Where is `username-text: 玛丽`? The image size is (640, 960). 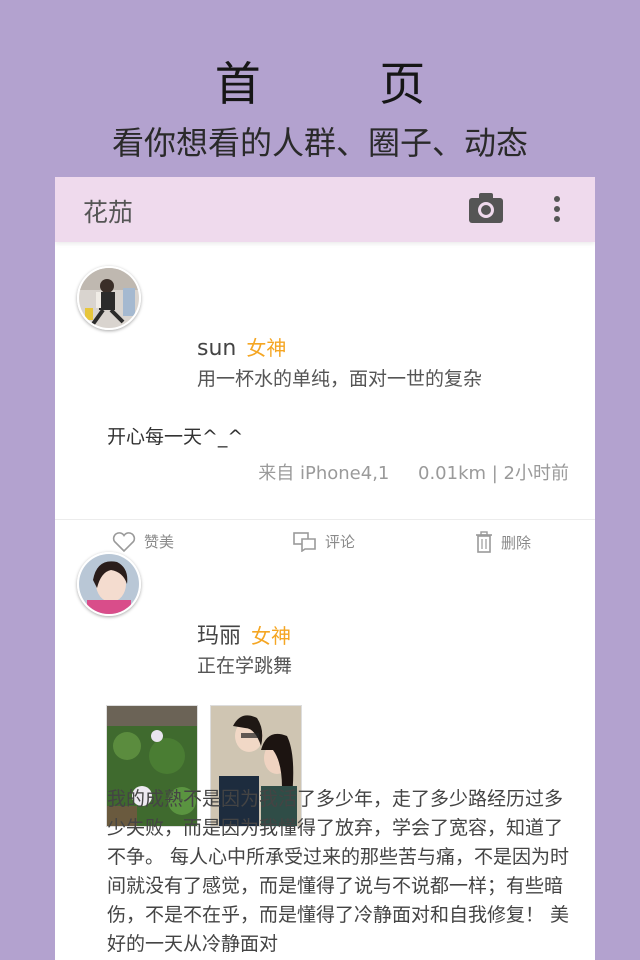
username-text: 玛丽 is located at coordinates (219, 636).